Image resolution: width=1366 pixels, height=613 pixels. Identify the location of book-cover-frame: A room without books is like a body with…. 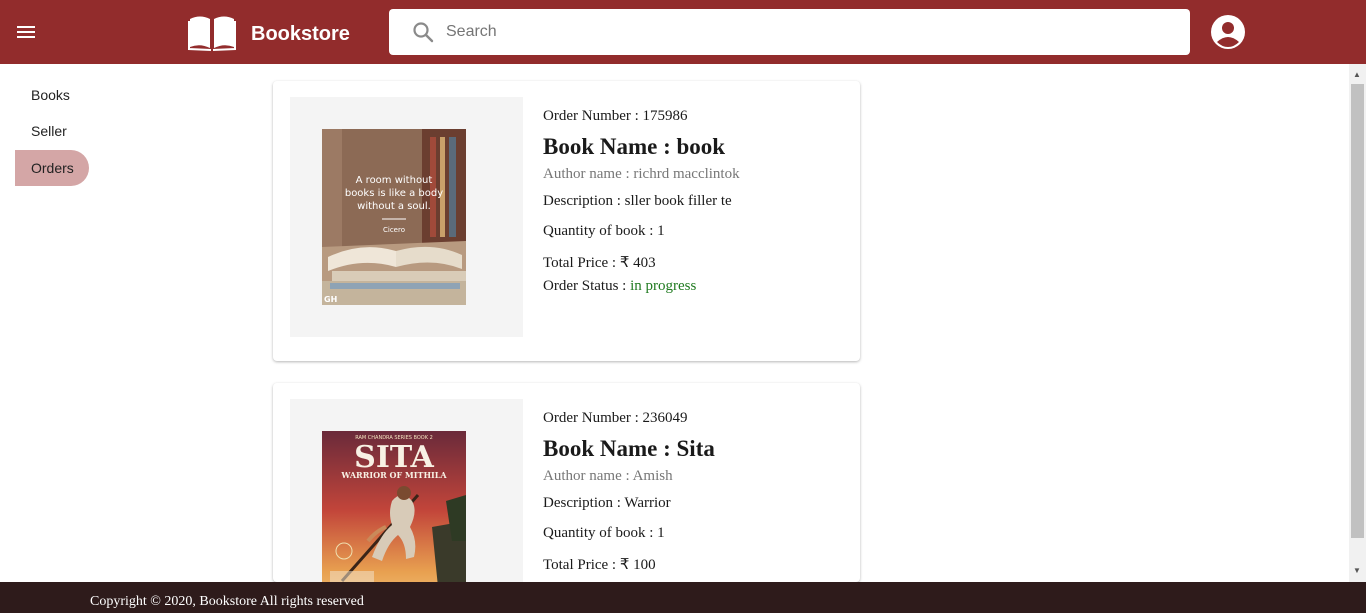
(406, 217).